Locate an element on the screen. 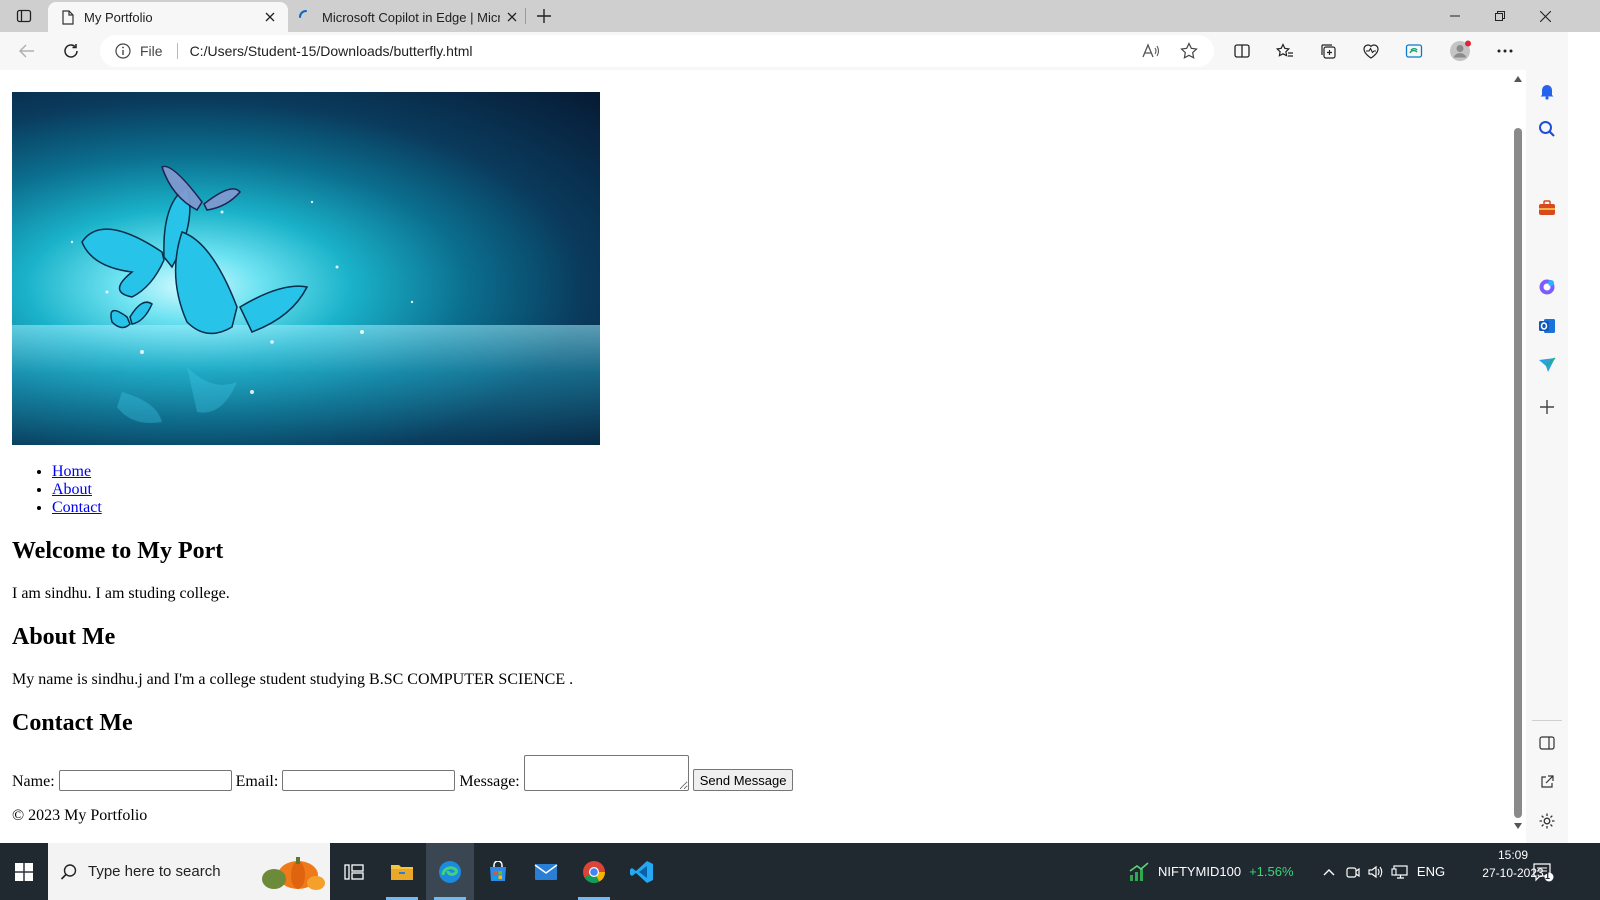 The image size is (1600, 900). send-message-button: Send Message is located at coordinates (743, 780).